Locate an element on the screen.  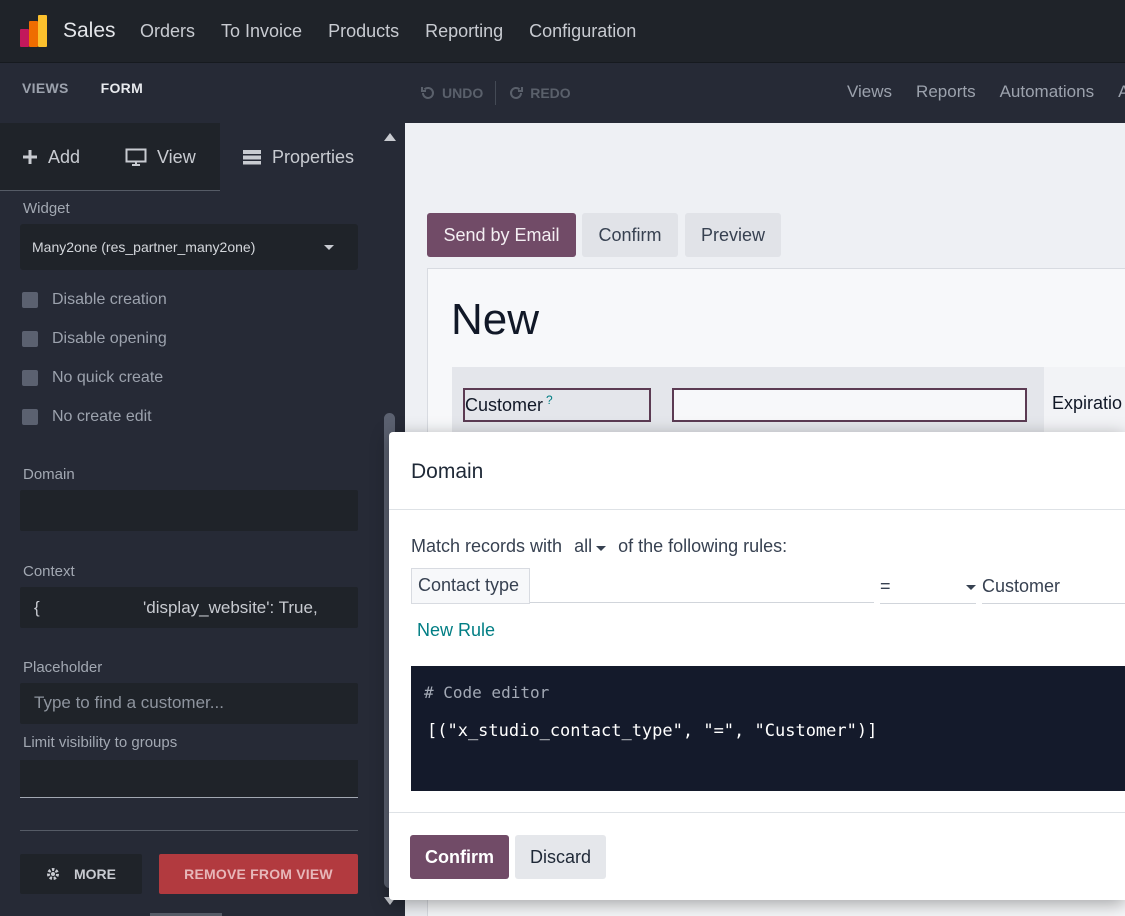
option-disable-creation: Disable creation is located at coordinates (94, 300).